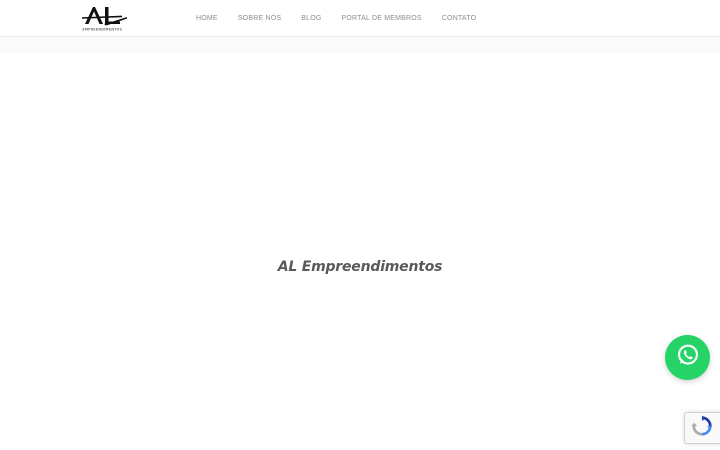 The height and width of the screenshot is (450, 720). Describe the element at coordinates (207, 18) in the screenshot. I see `nav-item-home: HOME` at that location.